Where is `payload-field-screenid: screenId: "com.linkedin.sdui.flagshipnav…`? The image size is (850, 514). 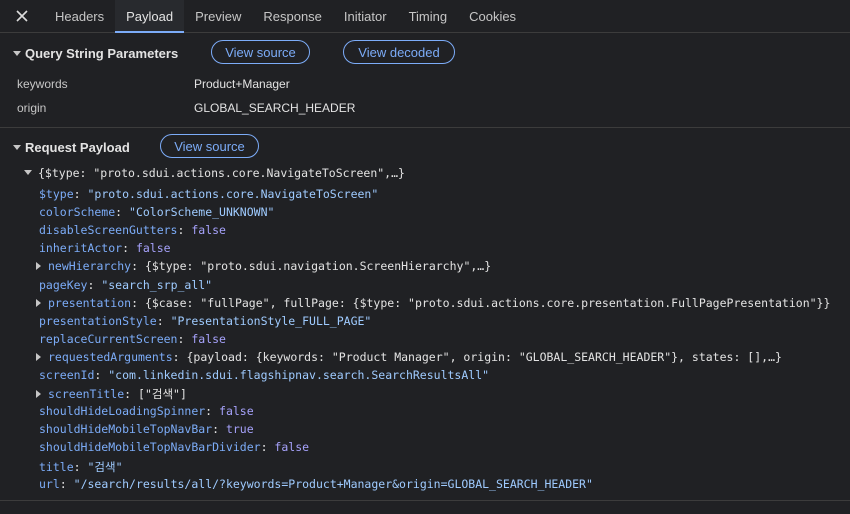 payload-field-screenid: screenId: "com.linkedin.sdui.flagshipnav… is located at coordinates (264, 375).